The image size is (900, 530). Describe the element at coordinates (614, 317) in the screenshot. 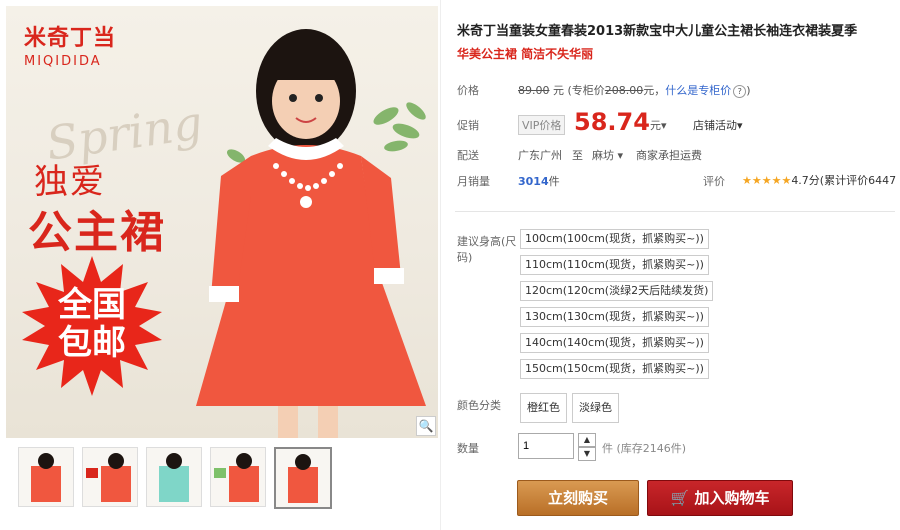

I see `size-option: 130cm(130cm(现货，抓紧购买~))` at that location.